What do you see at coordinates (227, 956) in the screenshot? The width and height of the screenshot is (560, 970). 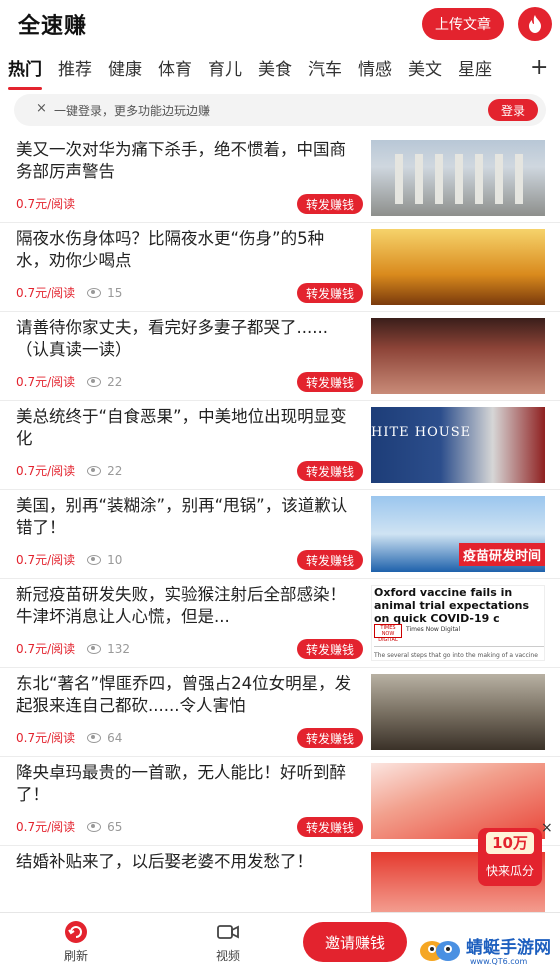 I see `nav-video-label: 视频` at bounding box center [227, 956].